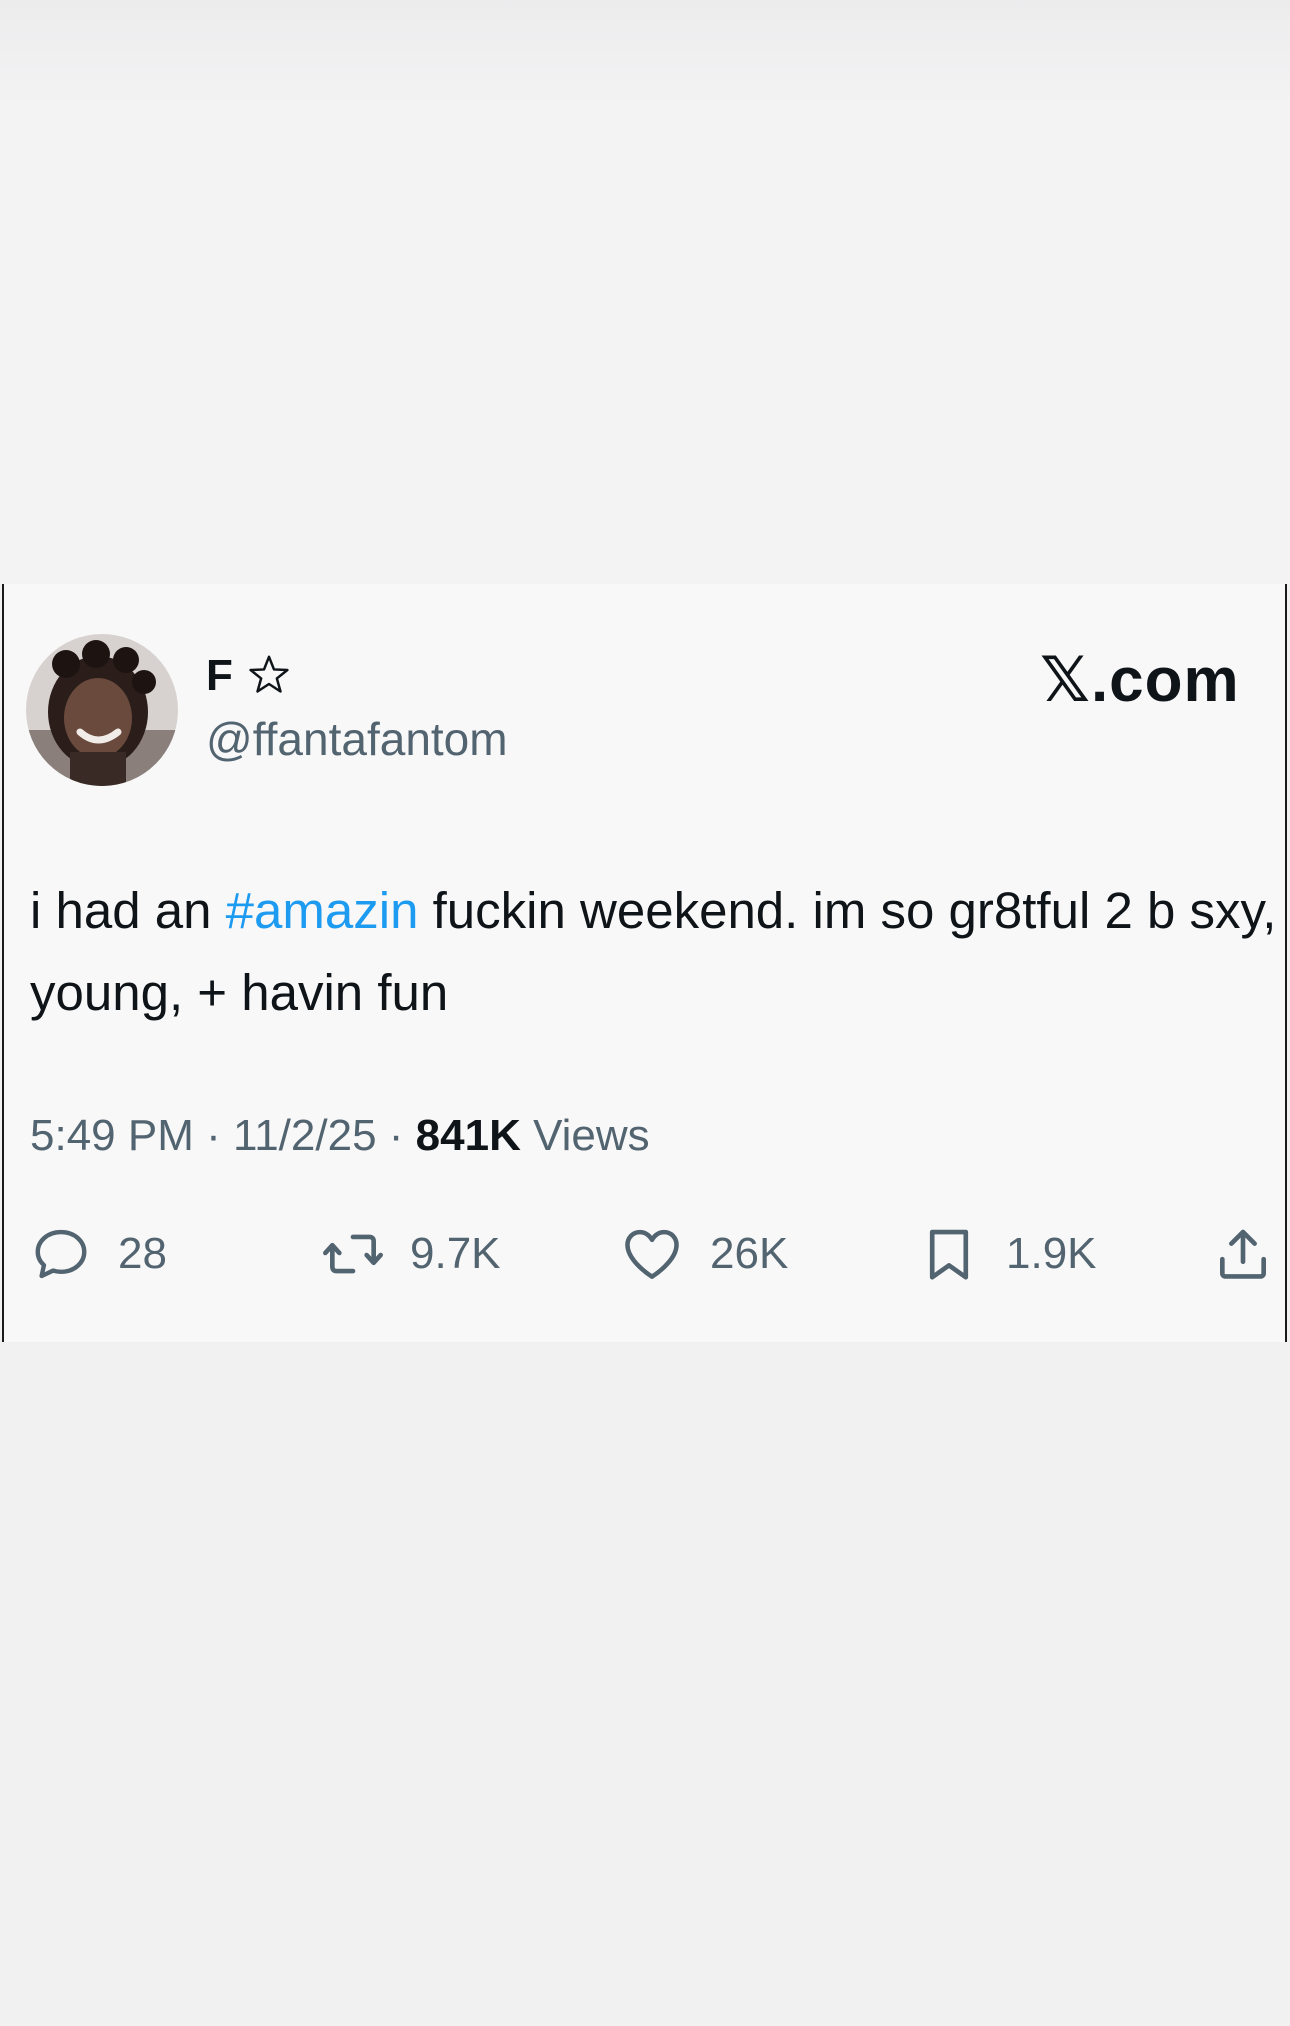 The width and height of the screenshot is (1290, 2026). I want to click on repost-button: 9.7K, so click(411, 1254).